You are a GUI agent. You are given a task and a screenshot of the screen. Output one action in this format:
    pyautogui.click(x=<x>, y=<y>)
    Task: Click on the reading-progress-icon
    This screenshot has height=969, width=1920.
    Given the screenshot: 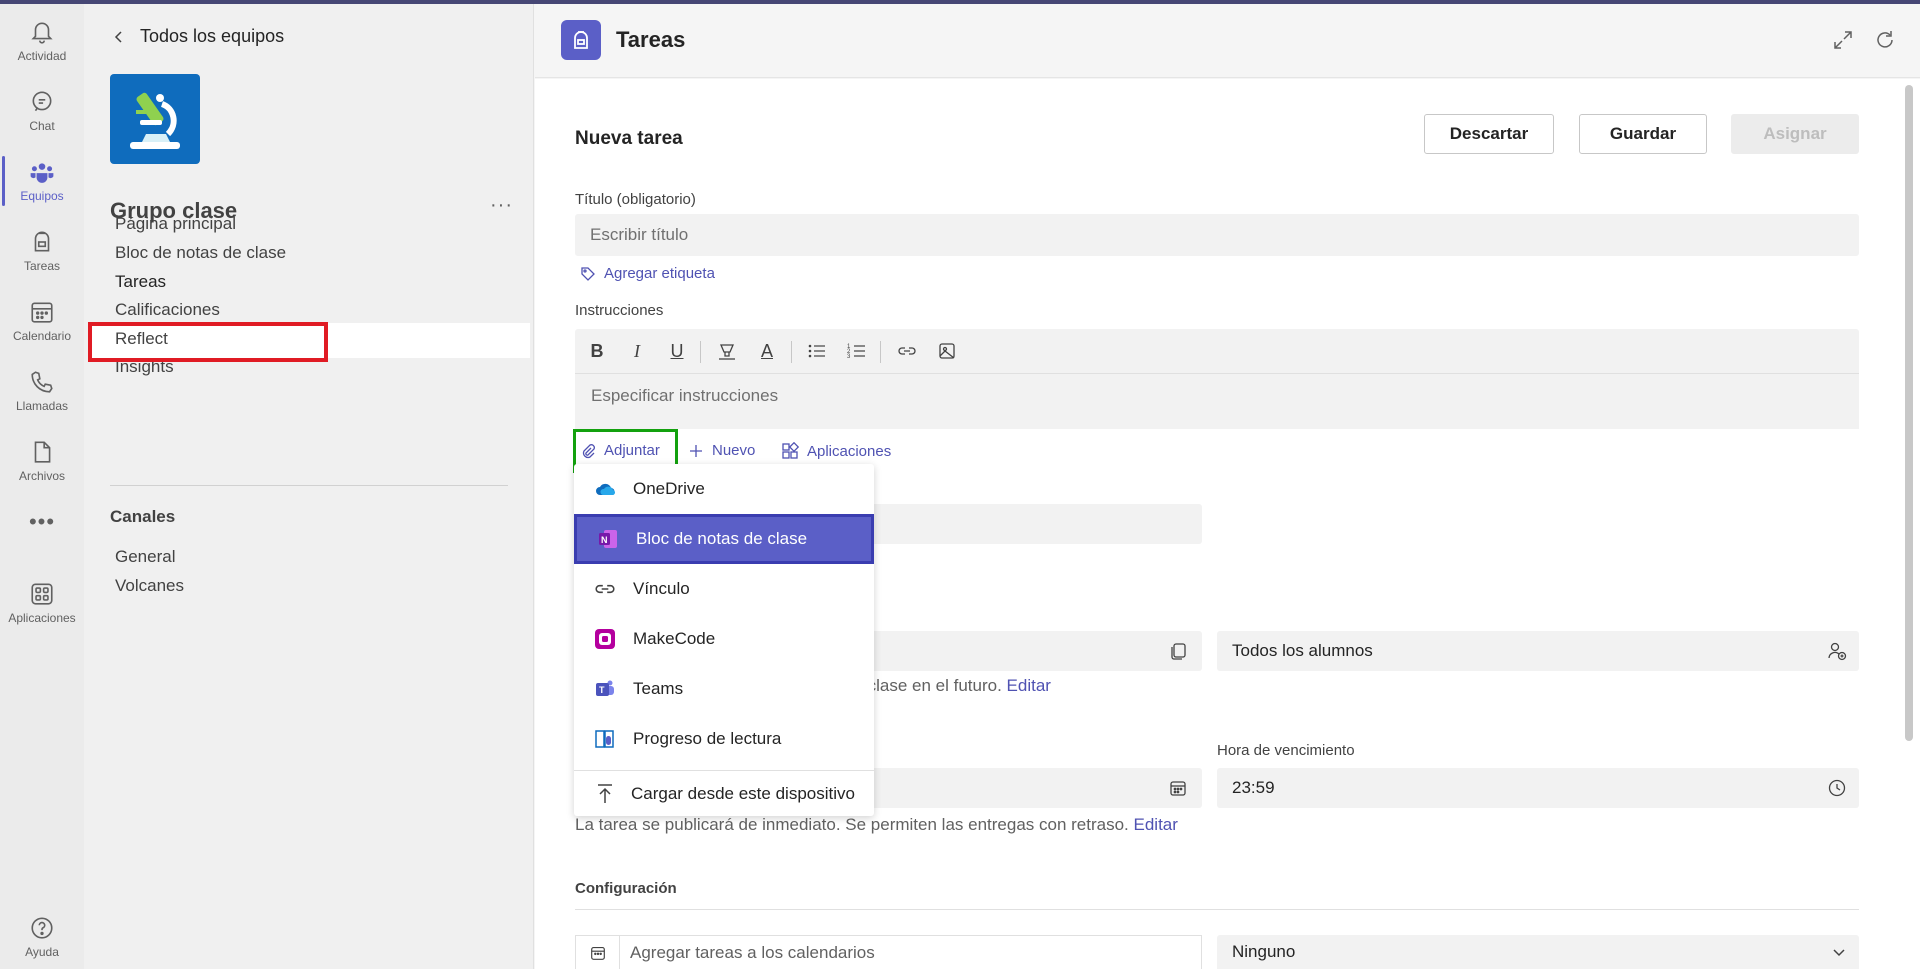 What is the action you would take?
    pyautogui.click(x=605, y=739)
    